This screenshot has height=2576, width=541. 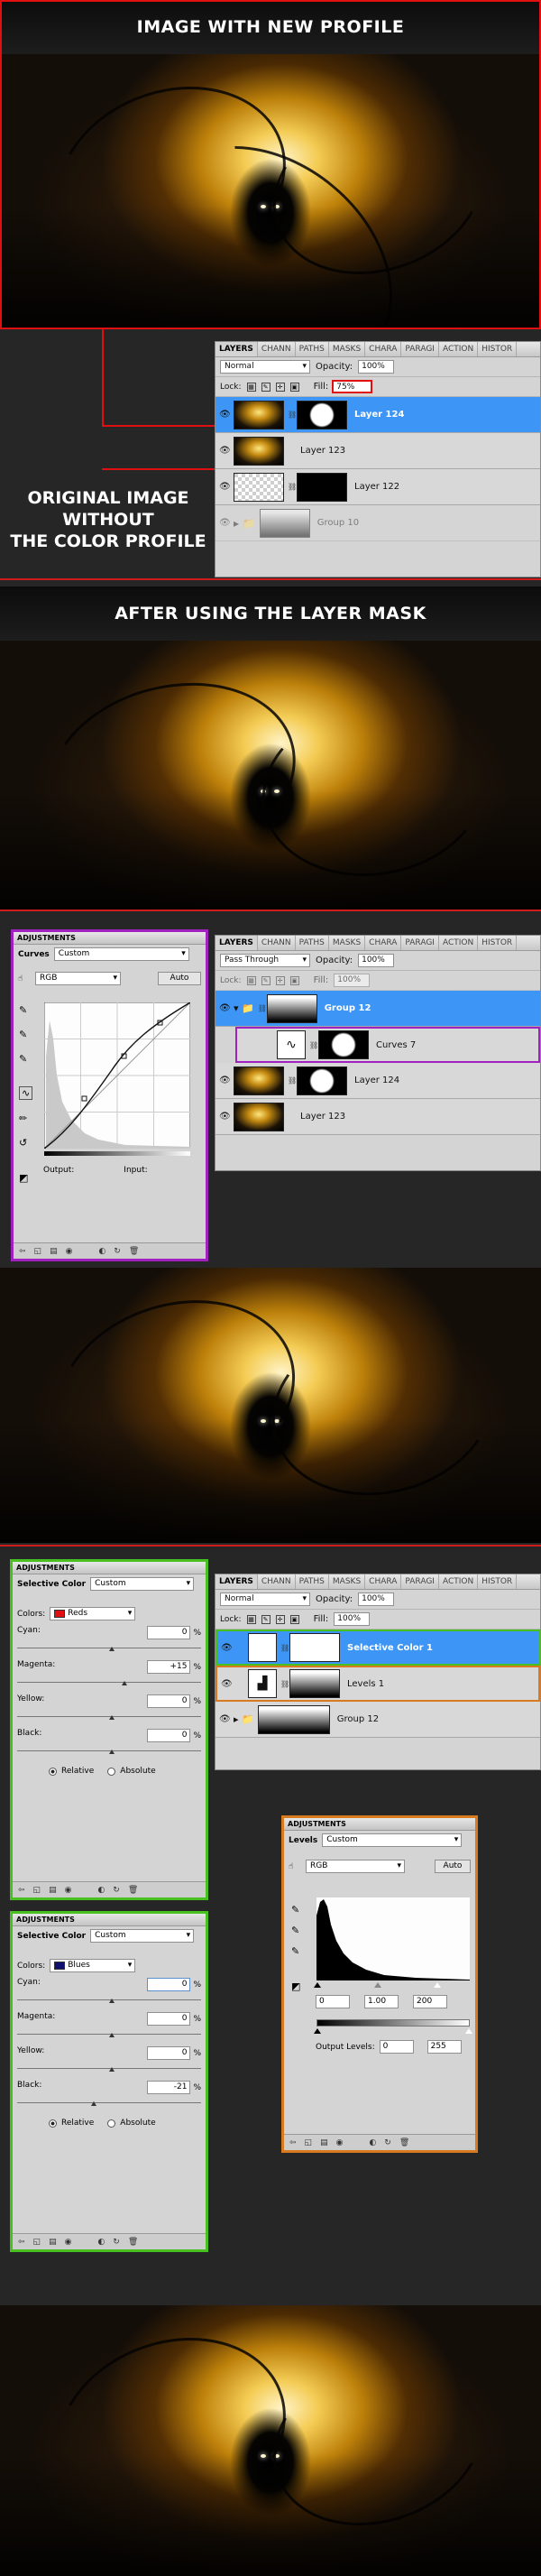 I want to click on colors-select: Blues, so click(x=93, y=1966).